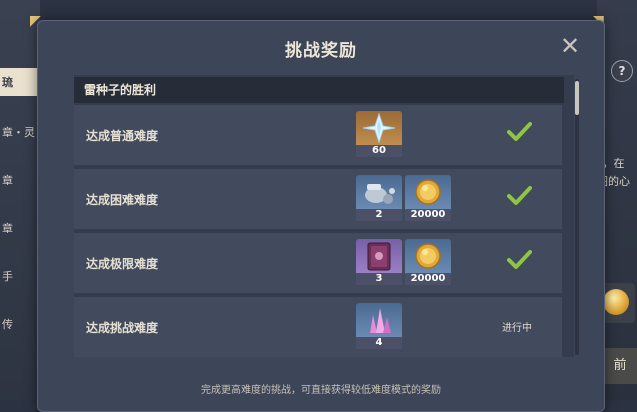 The width and height of the screenshot is (637, 412). Describe the element at coordinates (122, 264) in the screenshot. I see `difficulty-label: 达成极限难度` at that location.